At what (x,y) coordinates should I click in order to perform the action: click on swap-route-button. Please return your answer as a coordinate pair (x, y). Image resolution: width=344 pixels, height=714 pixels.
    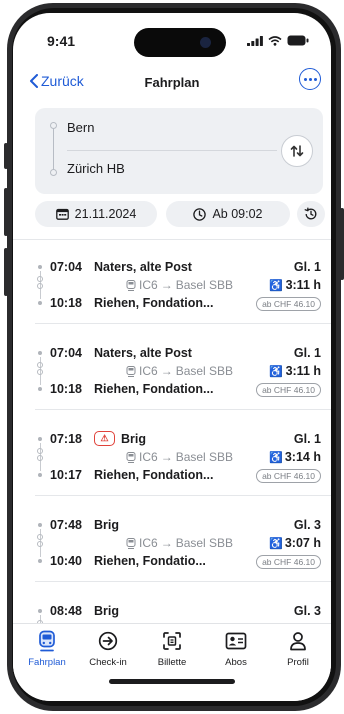
    Looking at the image, I should click on (297, 151).